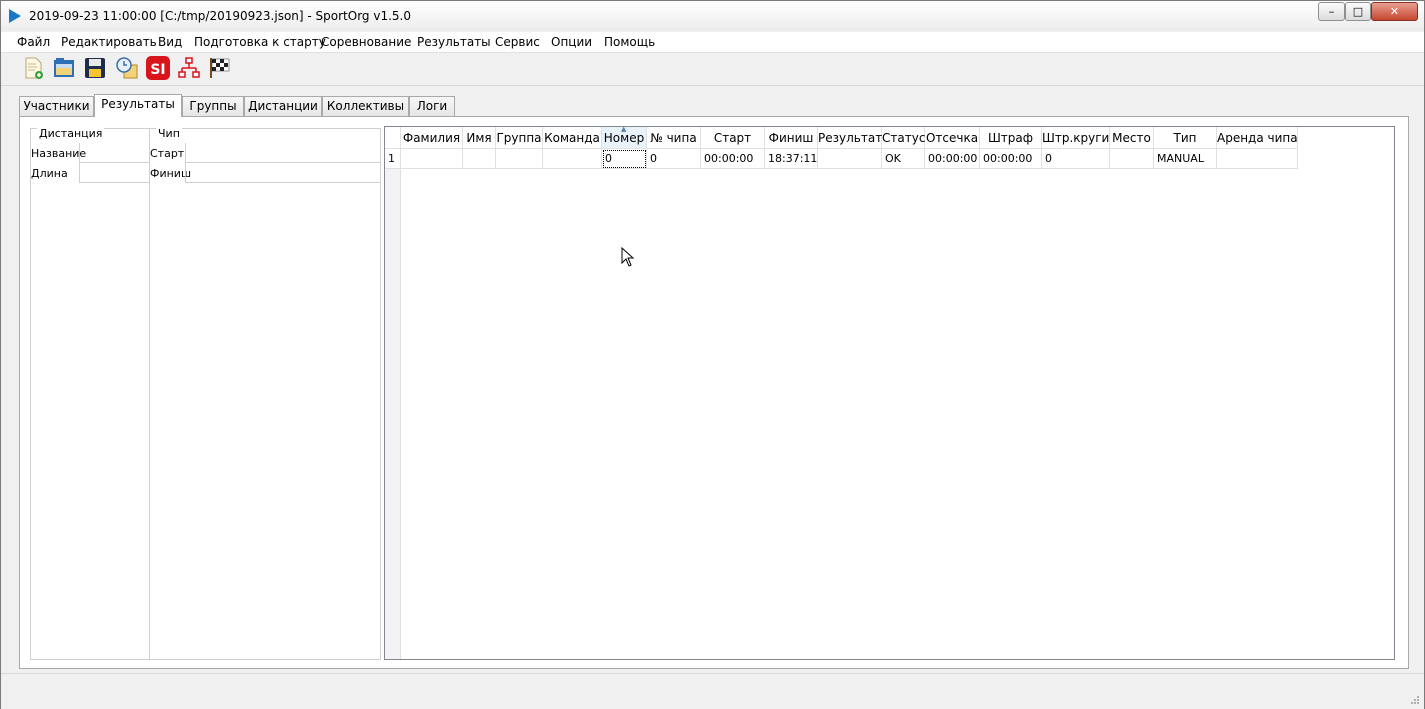 The image size is (1425, 709). What do you see at coordinates (903, 138) in the screenshot?
I see `column-header-status: Статус` at bounding box center [903, 138].